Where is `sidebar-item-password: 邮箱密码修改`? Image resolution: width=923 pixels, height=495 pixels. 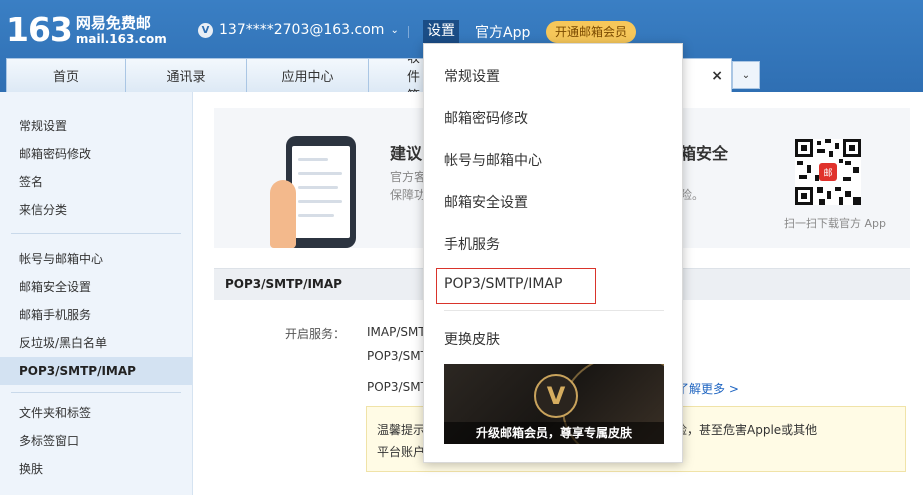
sidebar-item-password: 邮箱密码修改 is located at coordinates (96, 154).